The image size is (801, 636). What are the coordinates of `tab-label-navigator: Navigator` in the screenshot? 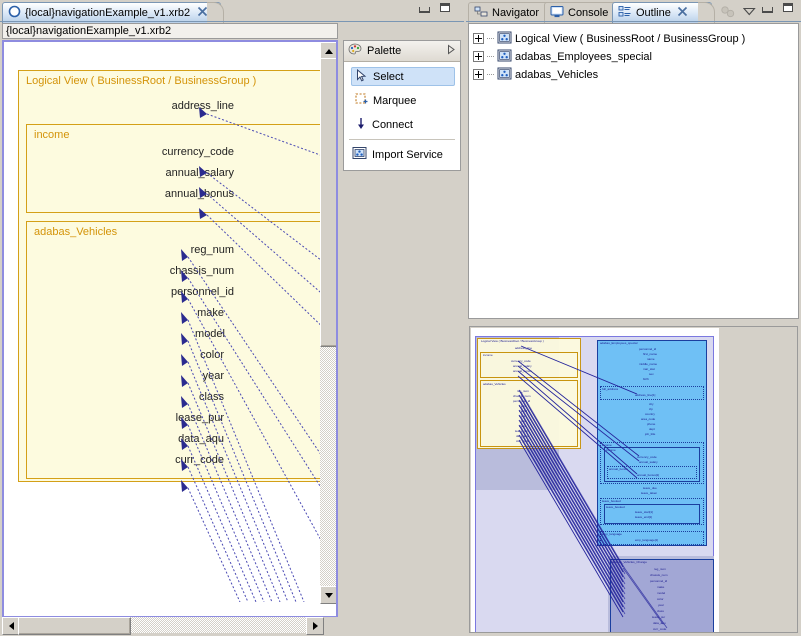 It's located at (516, 13).